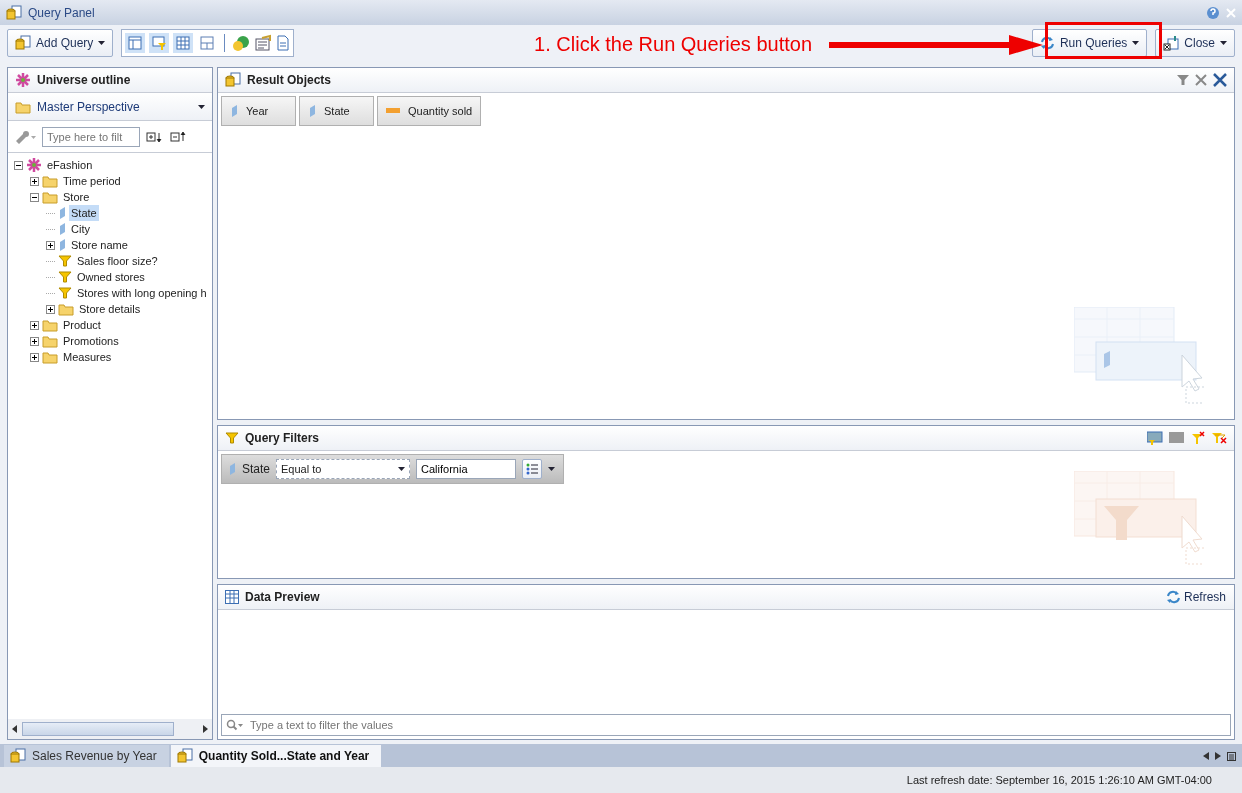 This screenshot has width=1242, height=793. What do you see at coordinates (289, 80) in the screenshot?
I see `panel-title: Result Objects` at bounding box center [289, 80].